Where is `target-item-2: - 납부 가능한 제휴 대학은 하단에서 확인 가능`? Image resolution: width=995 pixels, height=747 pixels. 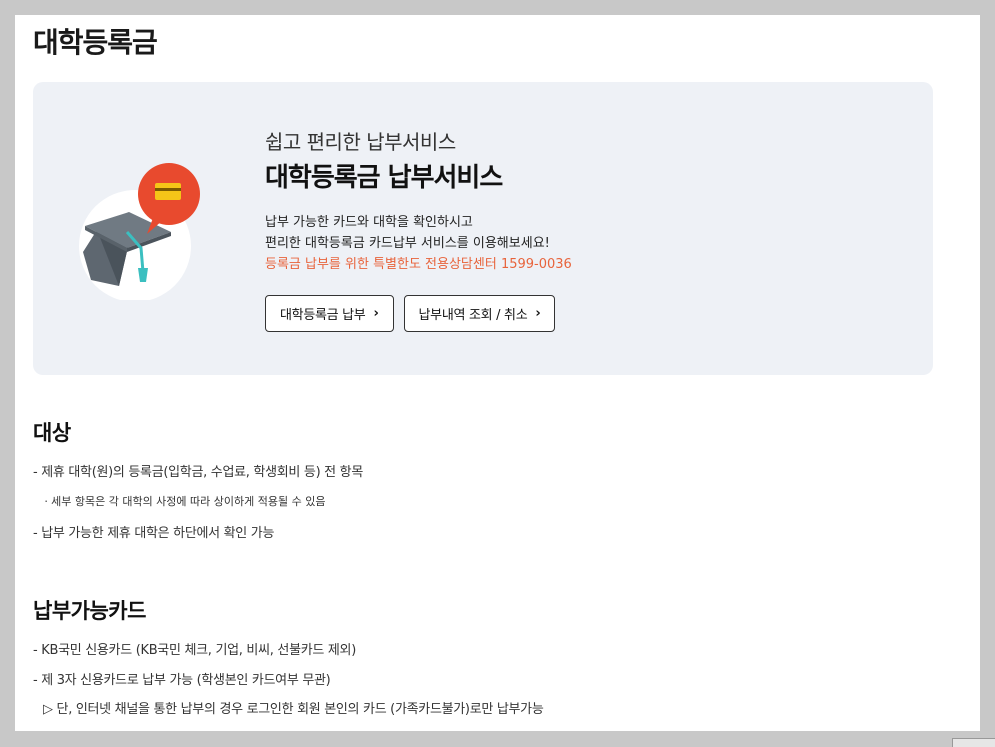 target-item-2: - 납부 가능한 제휴 대학은 하단에서 확인 가능 is located at coordinates (154, 533).